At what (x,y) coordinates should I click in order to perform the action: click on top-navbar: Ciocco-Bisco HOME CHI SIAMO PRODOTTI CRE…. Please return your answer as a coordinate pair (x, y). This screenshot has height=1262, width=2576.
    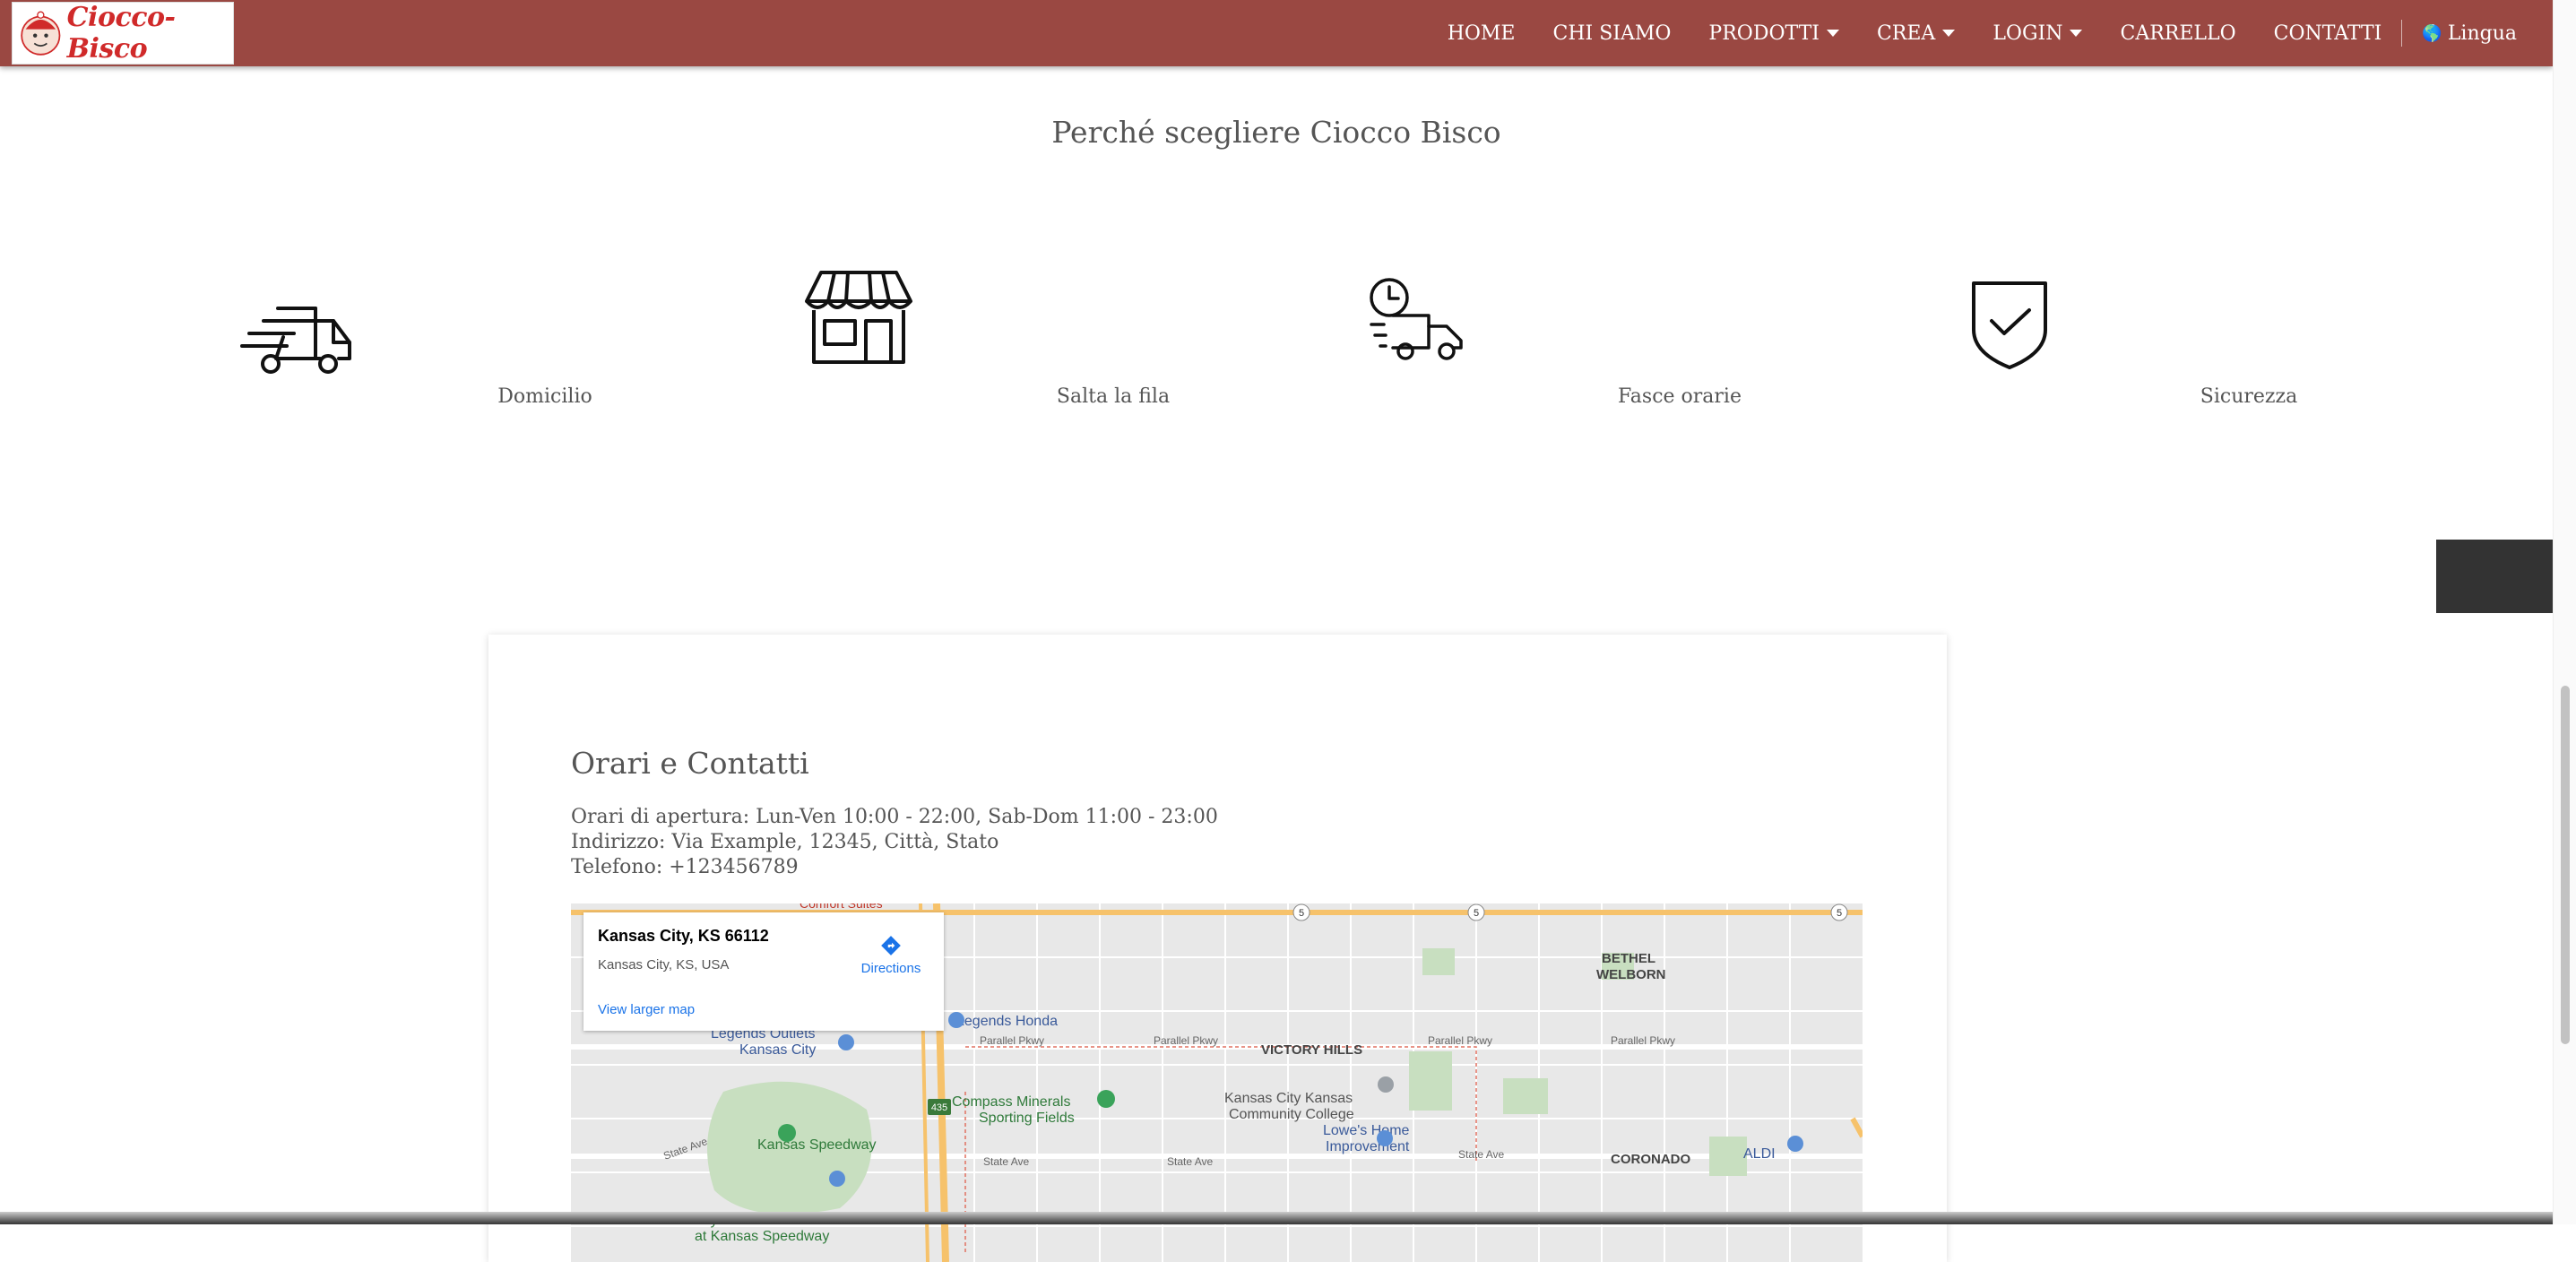
    Looking at the image, I should click on (1276, 33).